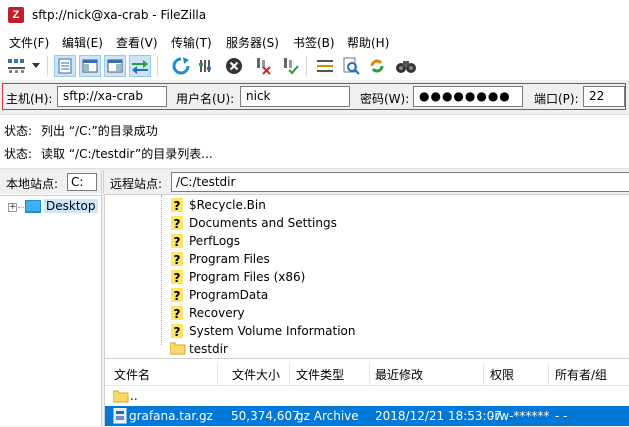 The width and height of the screenshot is (629, 427). I want to click on remote-path-input: /C:/testdir, so click(400, 182).